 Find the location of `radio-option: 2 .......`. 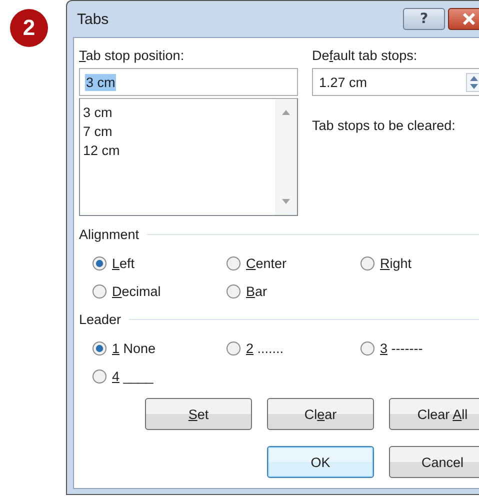

radio-option: 2 ....... is located at coordinates (293, 348).